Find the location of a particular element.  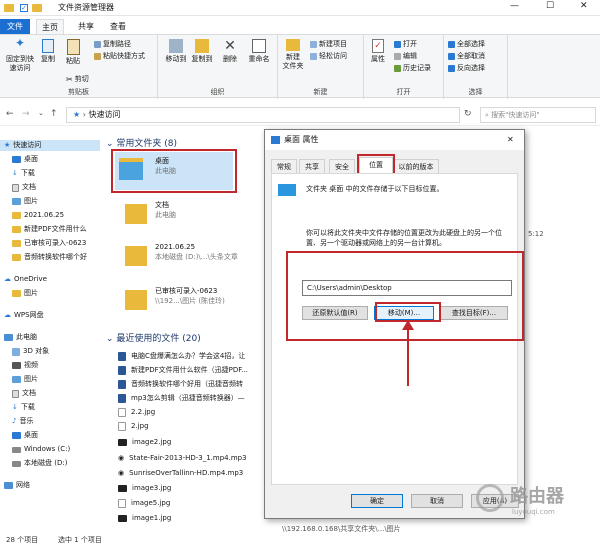

download-icon: ↓ is located at coordinates (15, 173).